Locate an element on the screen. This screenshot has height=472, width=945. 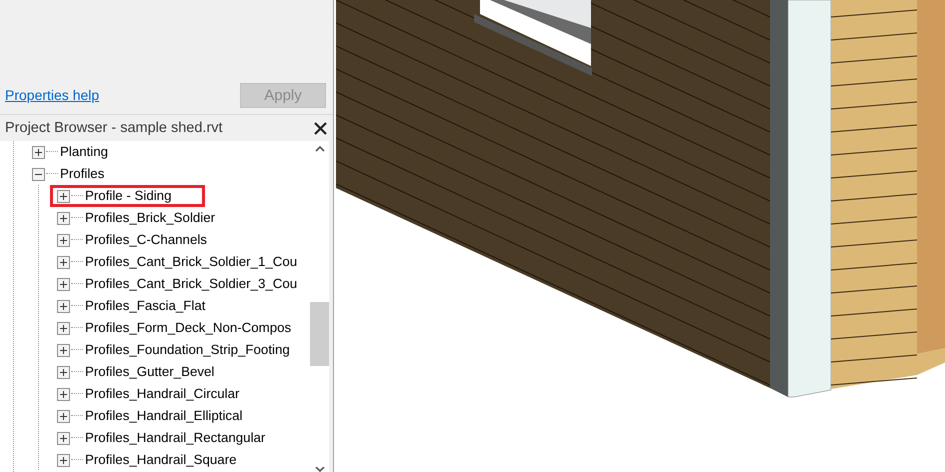
tree-item: Planting is located at coordinates (84, 152).